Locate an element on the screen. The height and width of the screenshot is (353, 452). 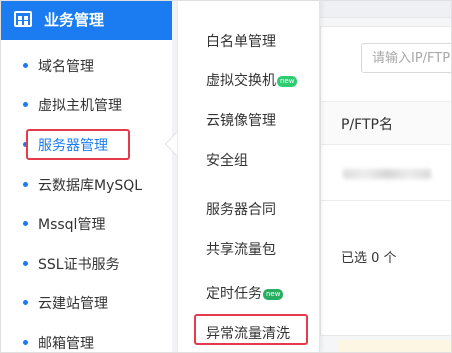
sidebar-header: 业务管理 is located at coordinates (86, 20).